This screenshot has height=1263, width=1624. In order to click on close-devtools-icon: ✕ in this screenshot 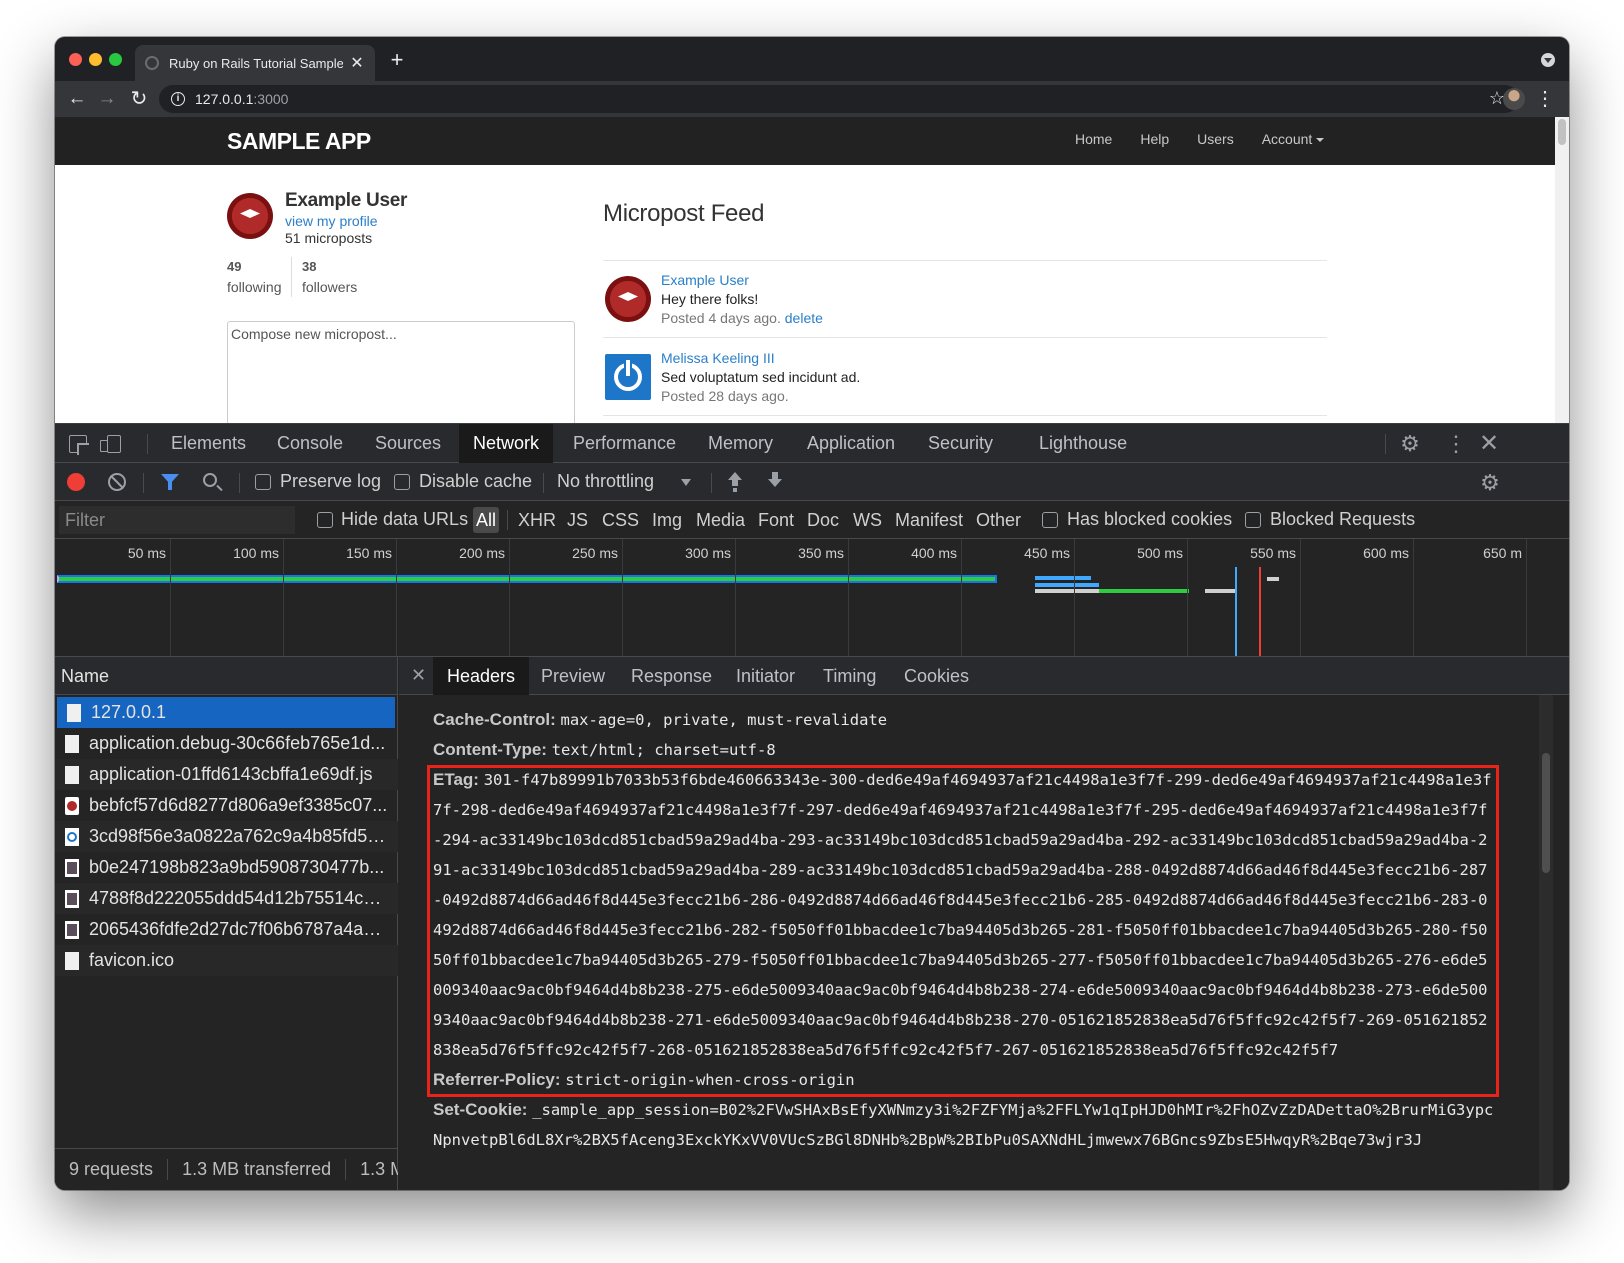, I will do `click(1489, 443)`.